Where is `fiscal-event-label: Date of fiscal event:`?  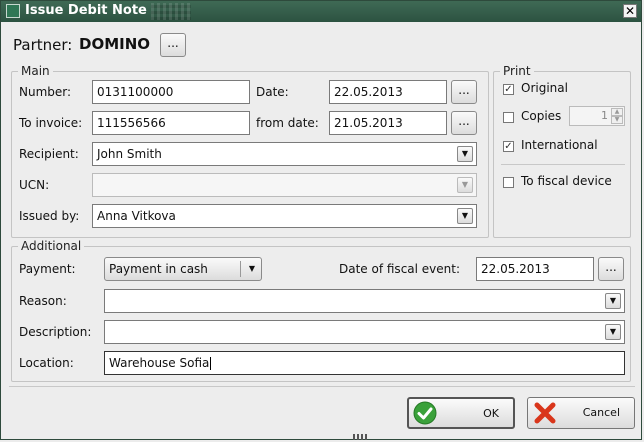
fiscal-event-label: Date of fiscal event: is located at coordinates (400, 269).